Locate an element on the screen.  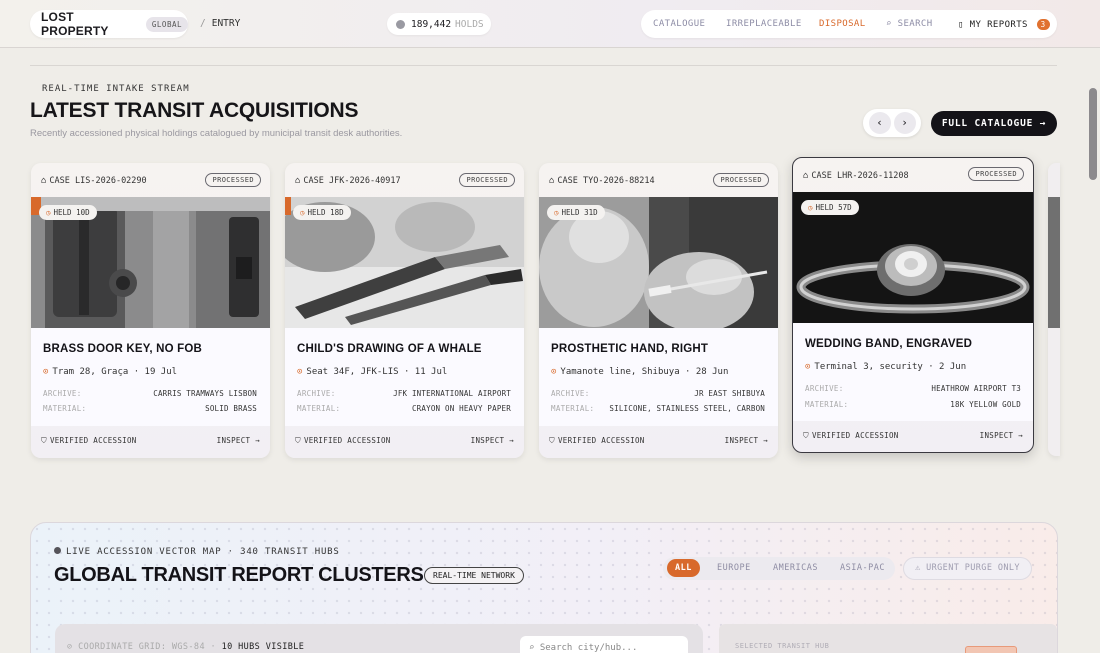
filter-all: ALL is located at coordinates (683, 568).